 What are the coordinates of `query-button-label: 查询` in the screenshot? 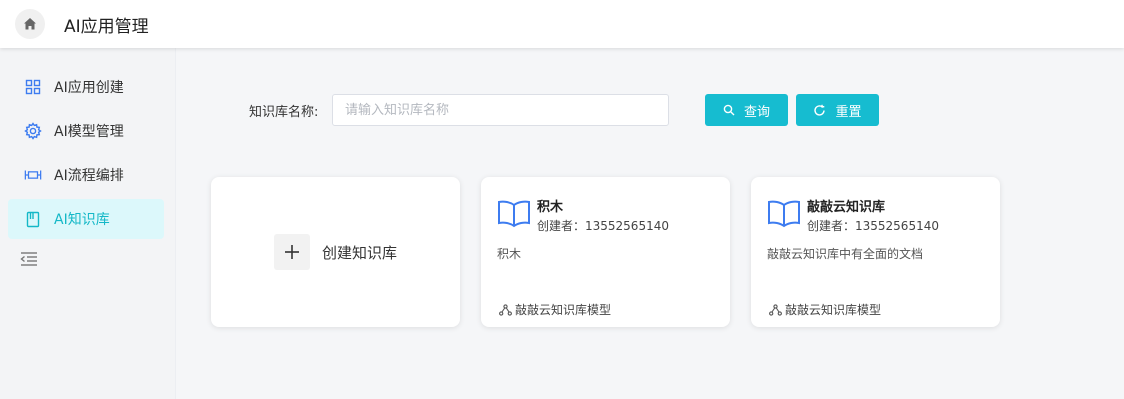 It's located at (756, 111).